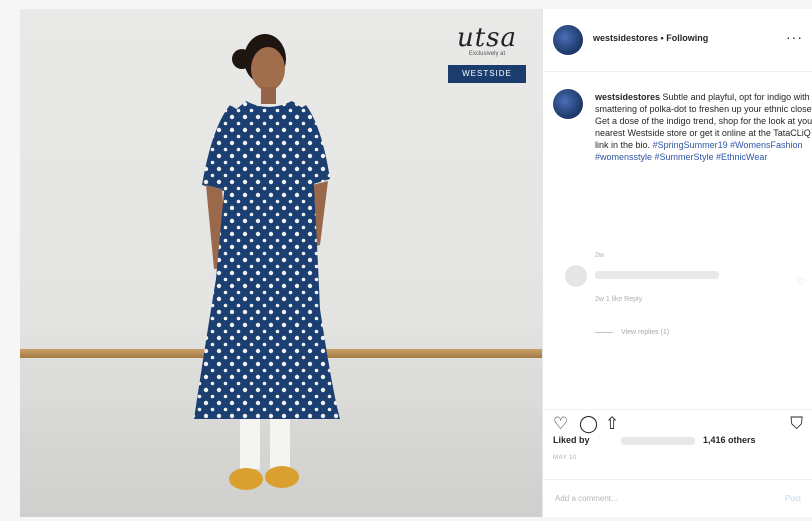 The width and height of the screenshot is (812, 521). What do you see at coordinates (565, 458) in the screenshot?
I see `post-date: MAY 10` at bounding box center [565, 458].